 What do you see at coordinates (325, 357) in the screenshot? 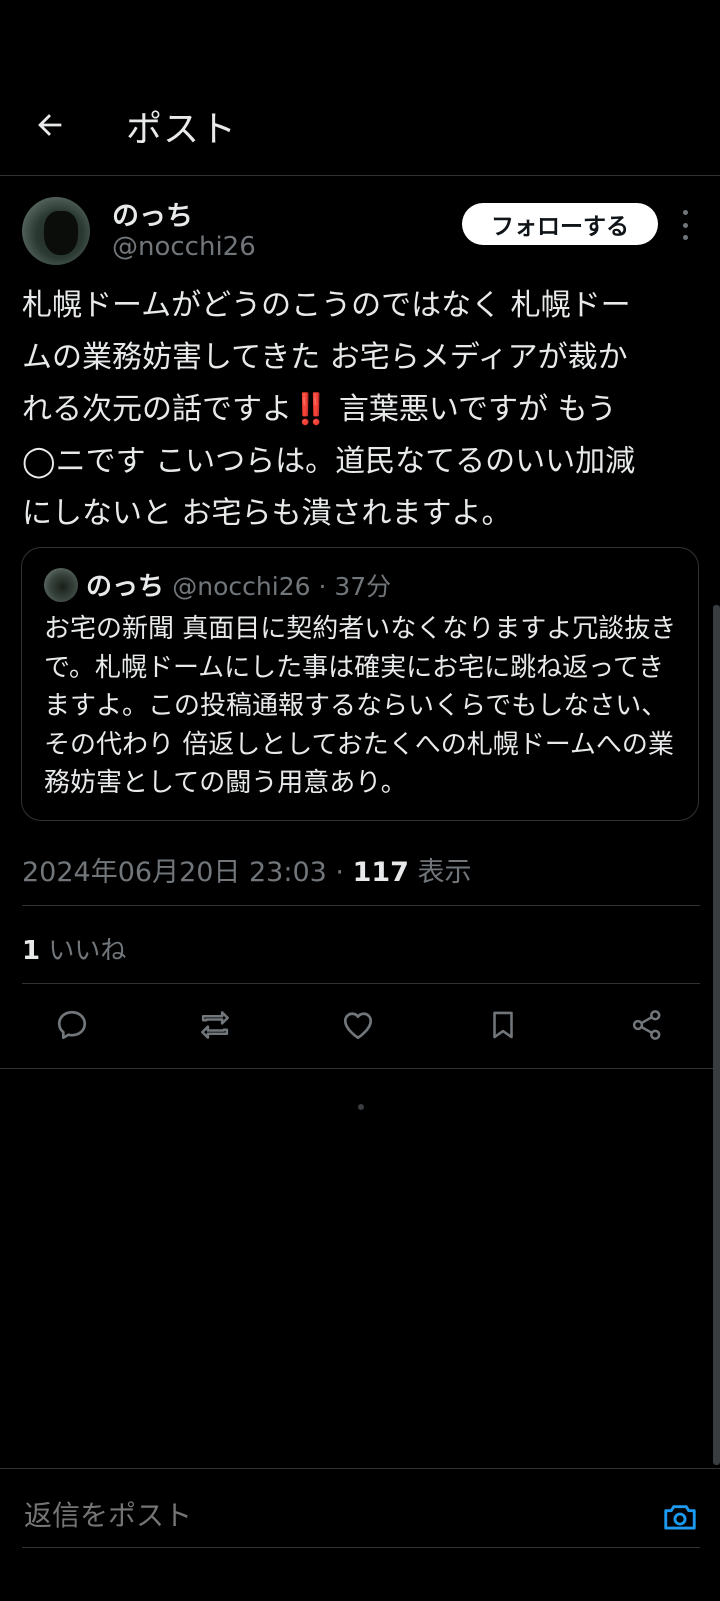
I see `post-line: ムの業務妨害してきた お宅らメディアが裁か` at bounding box center [325, 357].